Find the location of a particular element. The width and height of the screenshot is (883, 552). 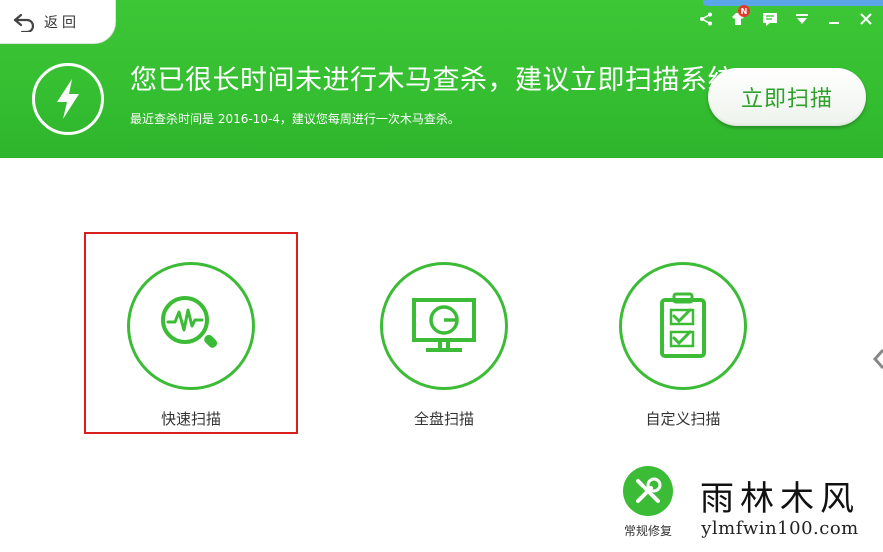

title-bar-accent is located at coordinates (793, 3).